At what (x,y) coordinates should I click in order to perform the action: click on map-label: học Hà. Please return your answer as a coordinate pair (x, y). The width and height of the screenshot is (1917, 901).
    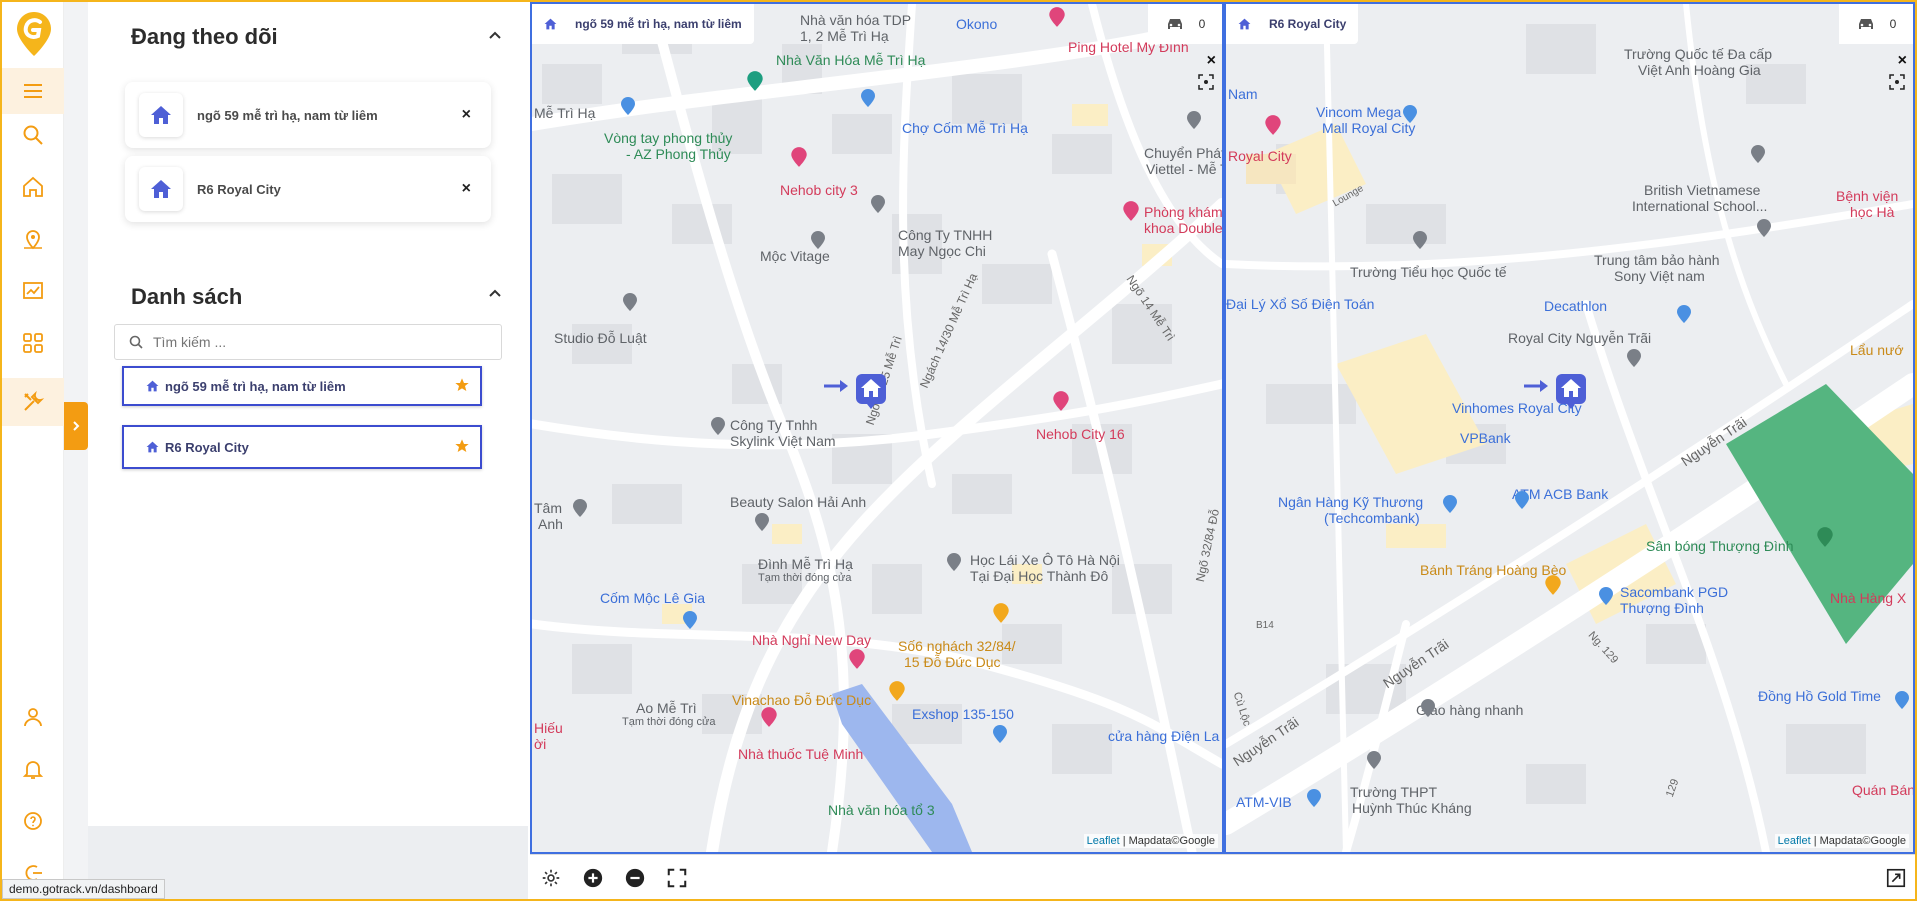
    Looking at the image, I should click on (1872, 212).